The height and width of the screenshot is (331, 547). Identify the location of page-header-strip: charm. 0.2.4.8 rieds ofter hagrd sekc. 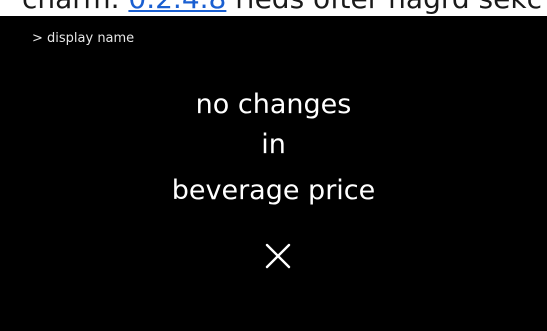
(273, 8).